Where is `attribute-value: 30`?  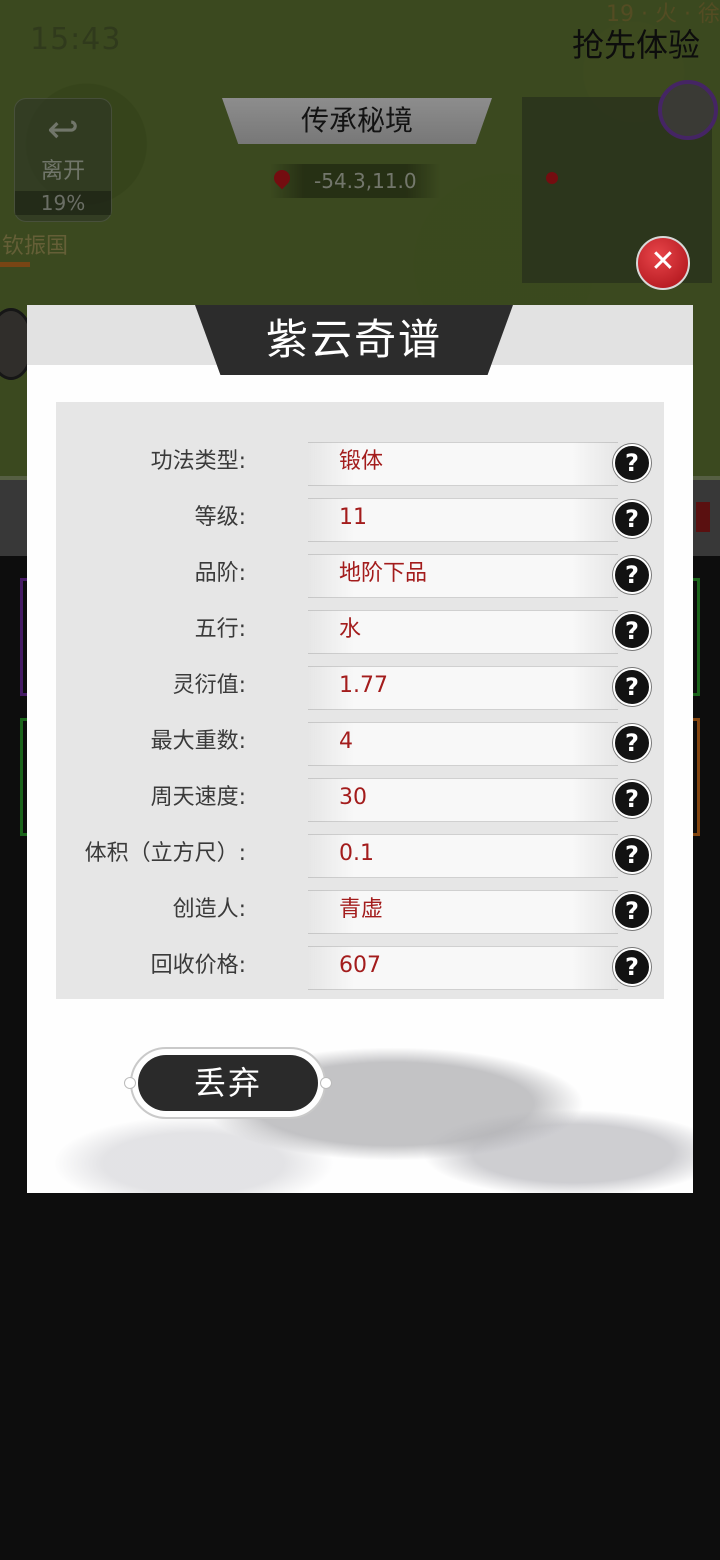
attribute-value: 30 is located at coordinates (353, 797).